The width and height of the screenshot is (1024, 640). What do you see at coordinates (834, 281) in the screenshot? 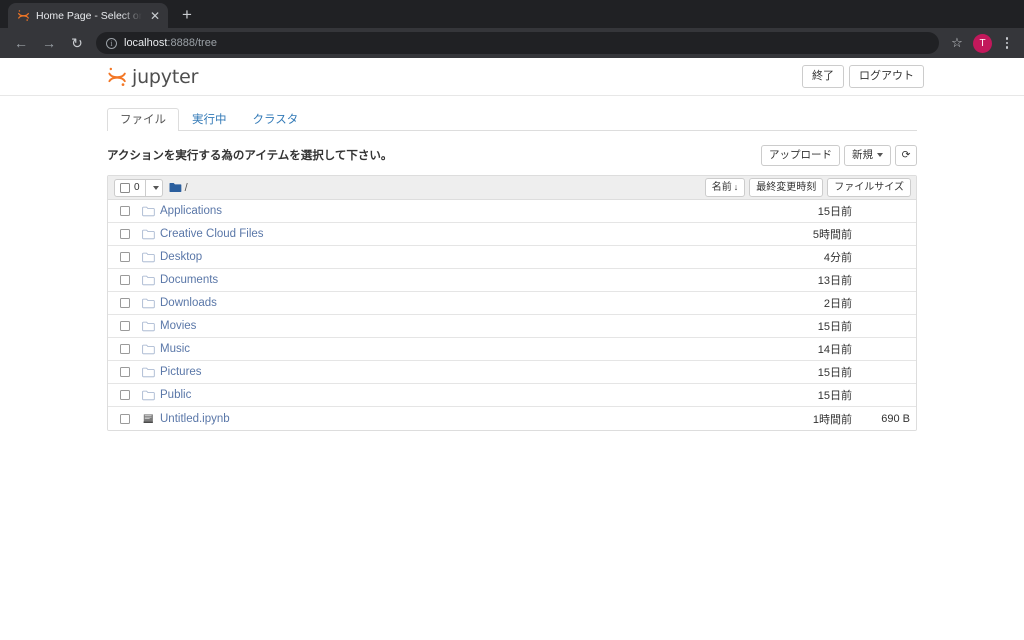
I see `file-modified: 13日前` at bounding box center [834, 281].